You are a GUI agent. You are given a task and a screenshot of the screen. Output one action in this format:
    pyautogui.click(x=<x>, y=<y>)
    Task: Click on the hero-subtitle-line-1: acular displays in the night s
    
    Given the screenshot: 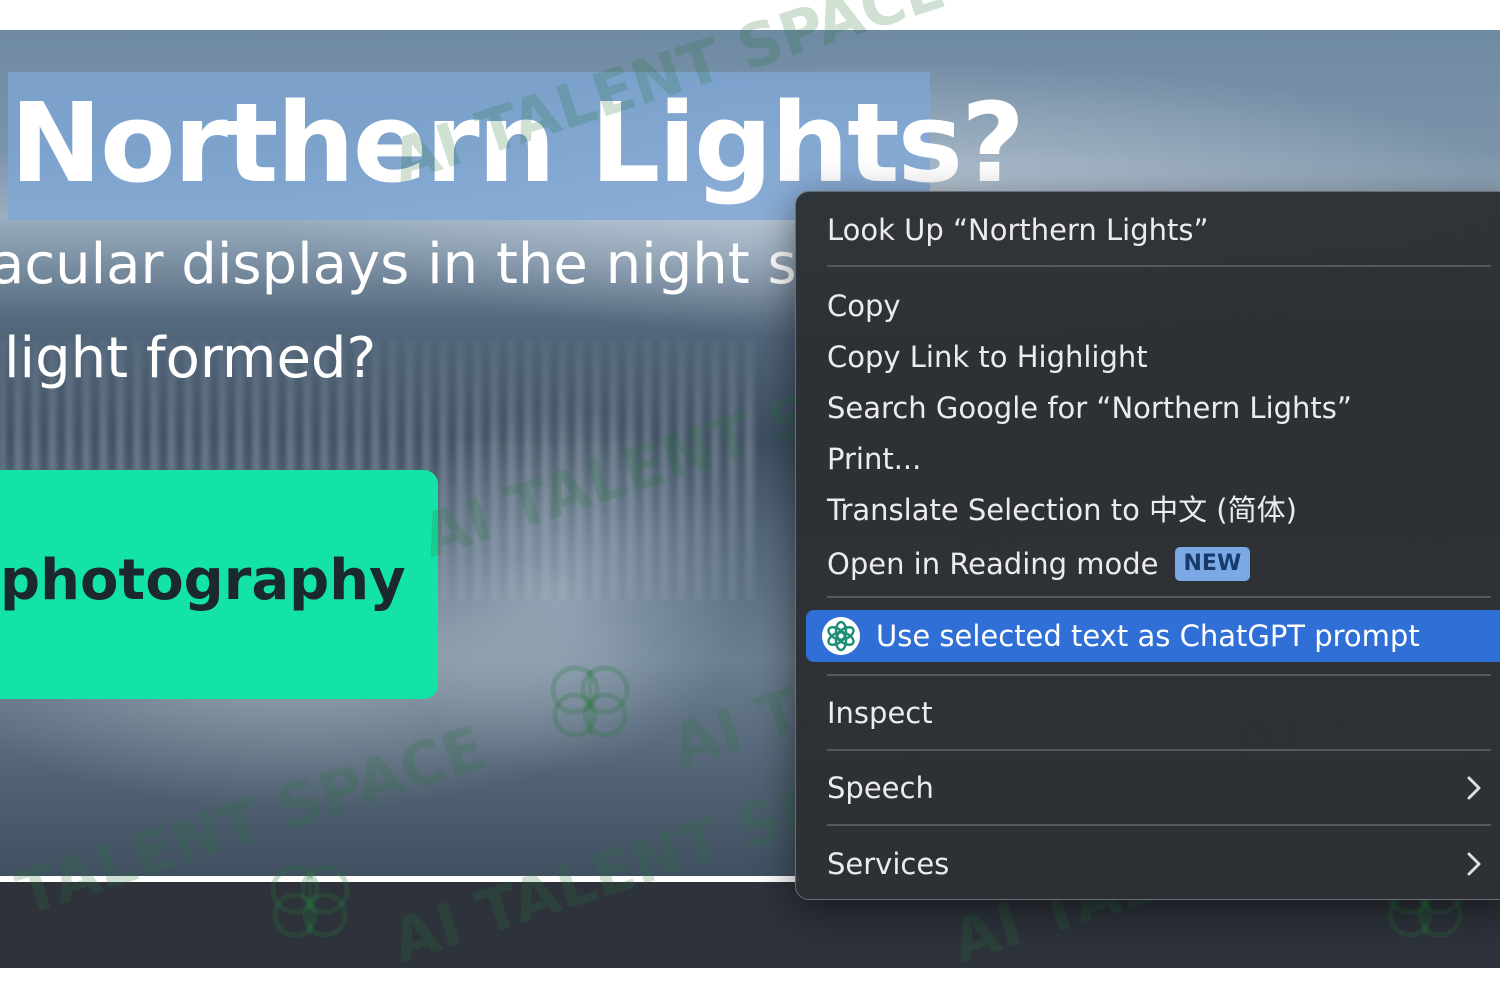 What is the action you would take?
    pyautogui.click(x=398, y=264)
    